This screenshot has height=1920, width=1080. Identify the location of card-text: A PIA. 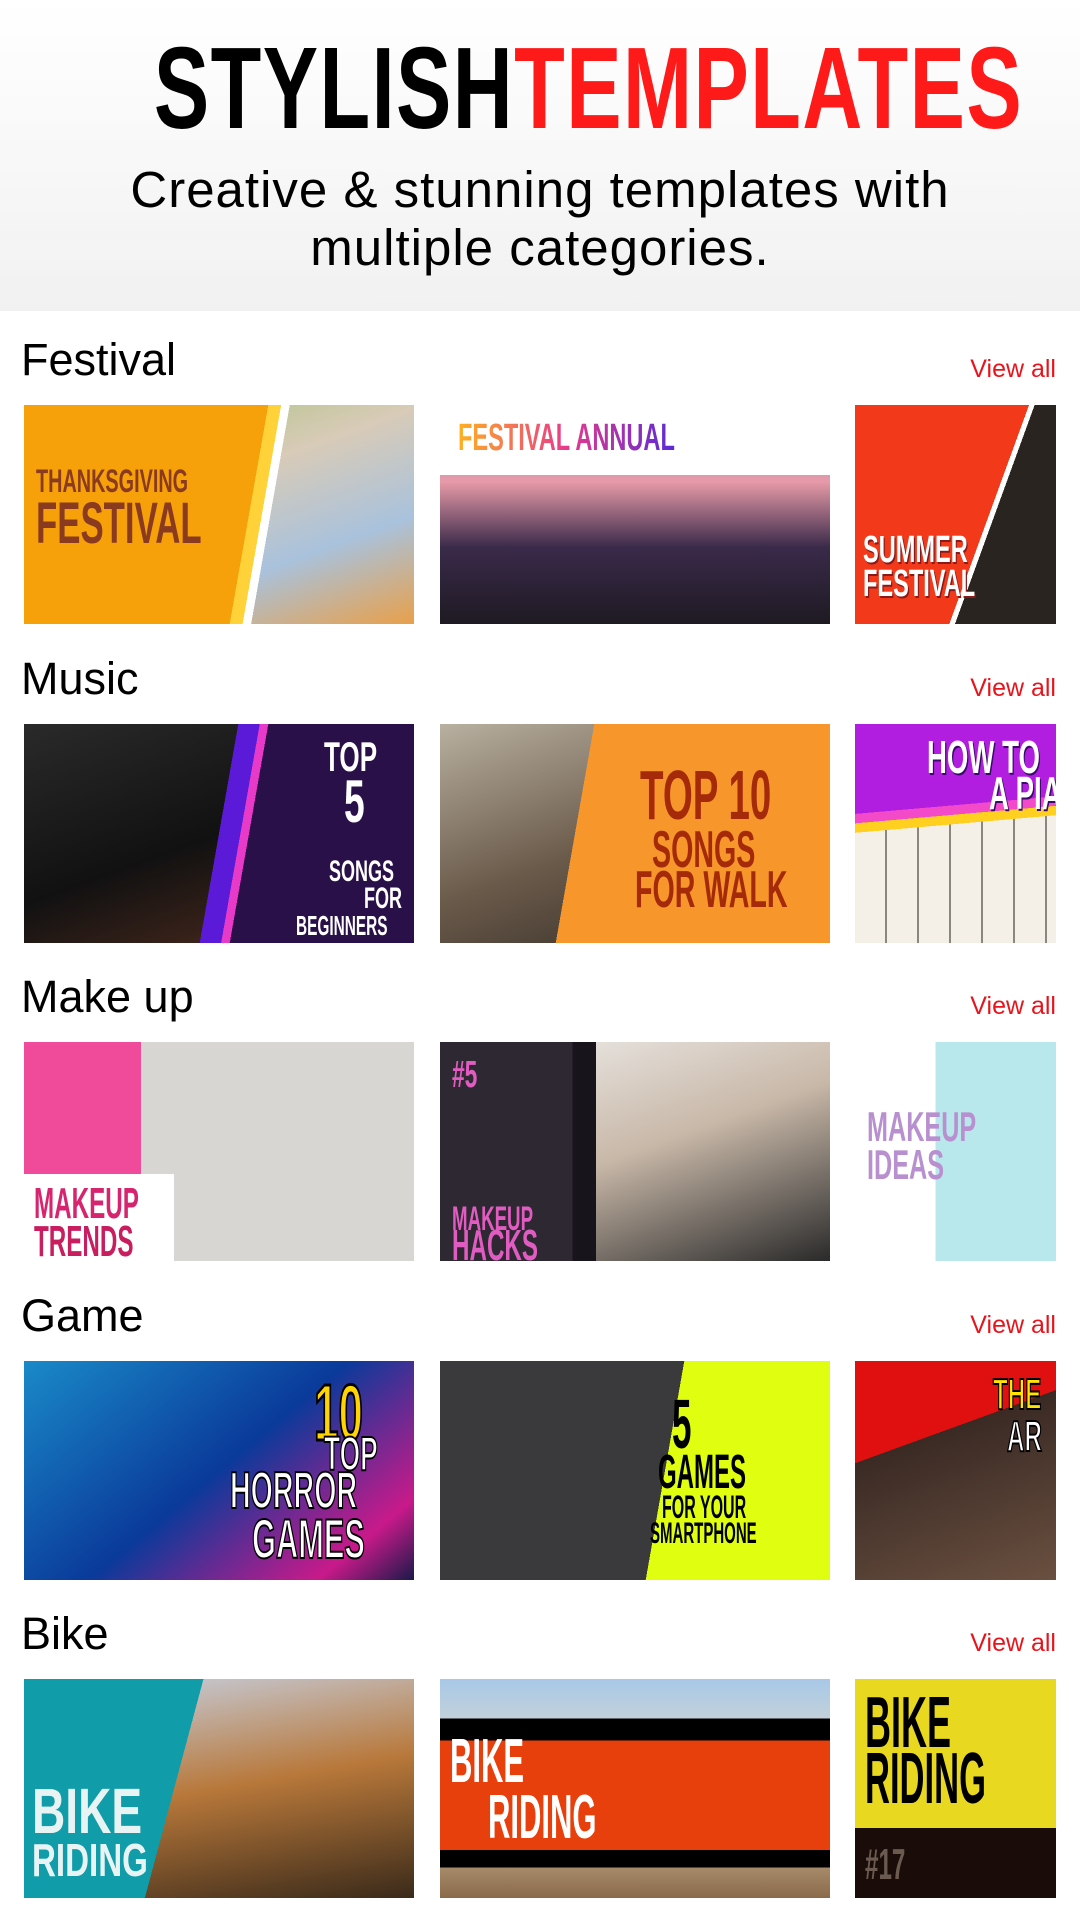
(1022, 793).